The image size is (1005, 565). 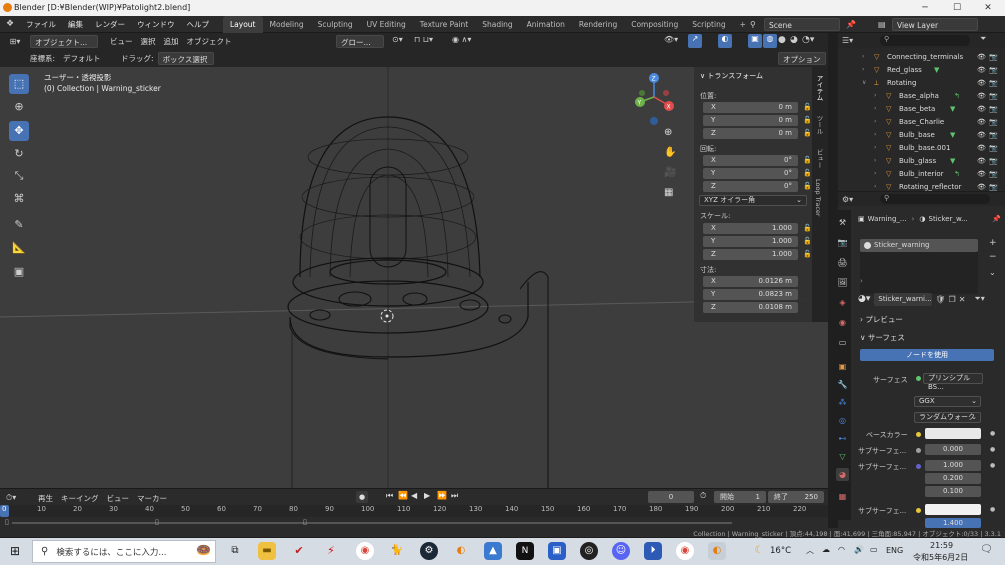 I want to click on transform-tool: ⌘, so click(x=19, y=199).